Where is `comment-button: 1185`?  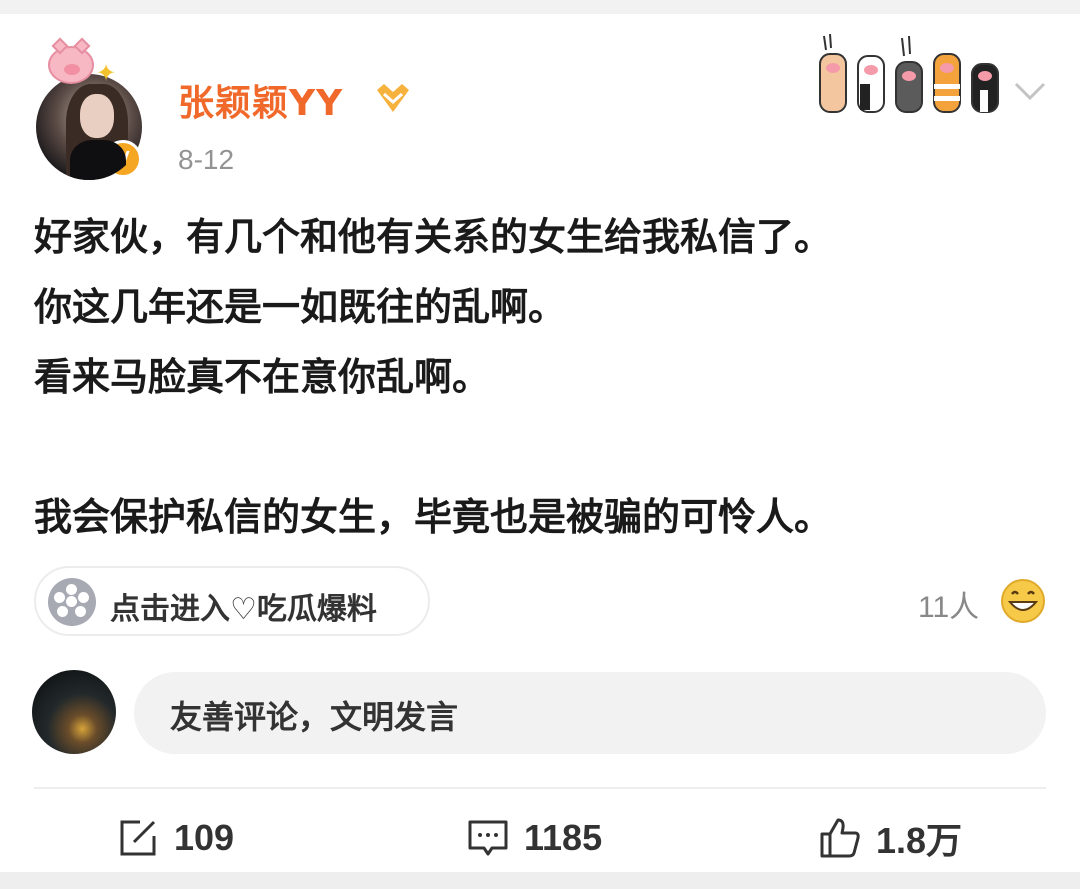 comment-button: 1185 is located at coordinates (534, 838).